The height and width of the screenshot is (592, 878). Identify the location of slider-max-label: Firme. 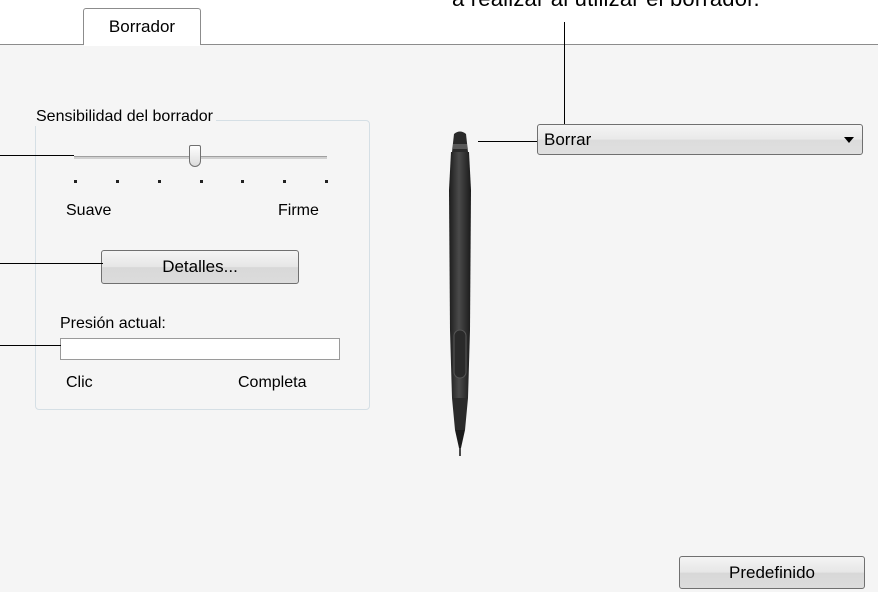
(298, 210).